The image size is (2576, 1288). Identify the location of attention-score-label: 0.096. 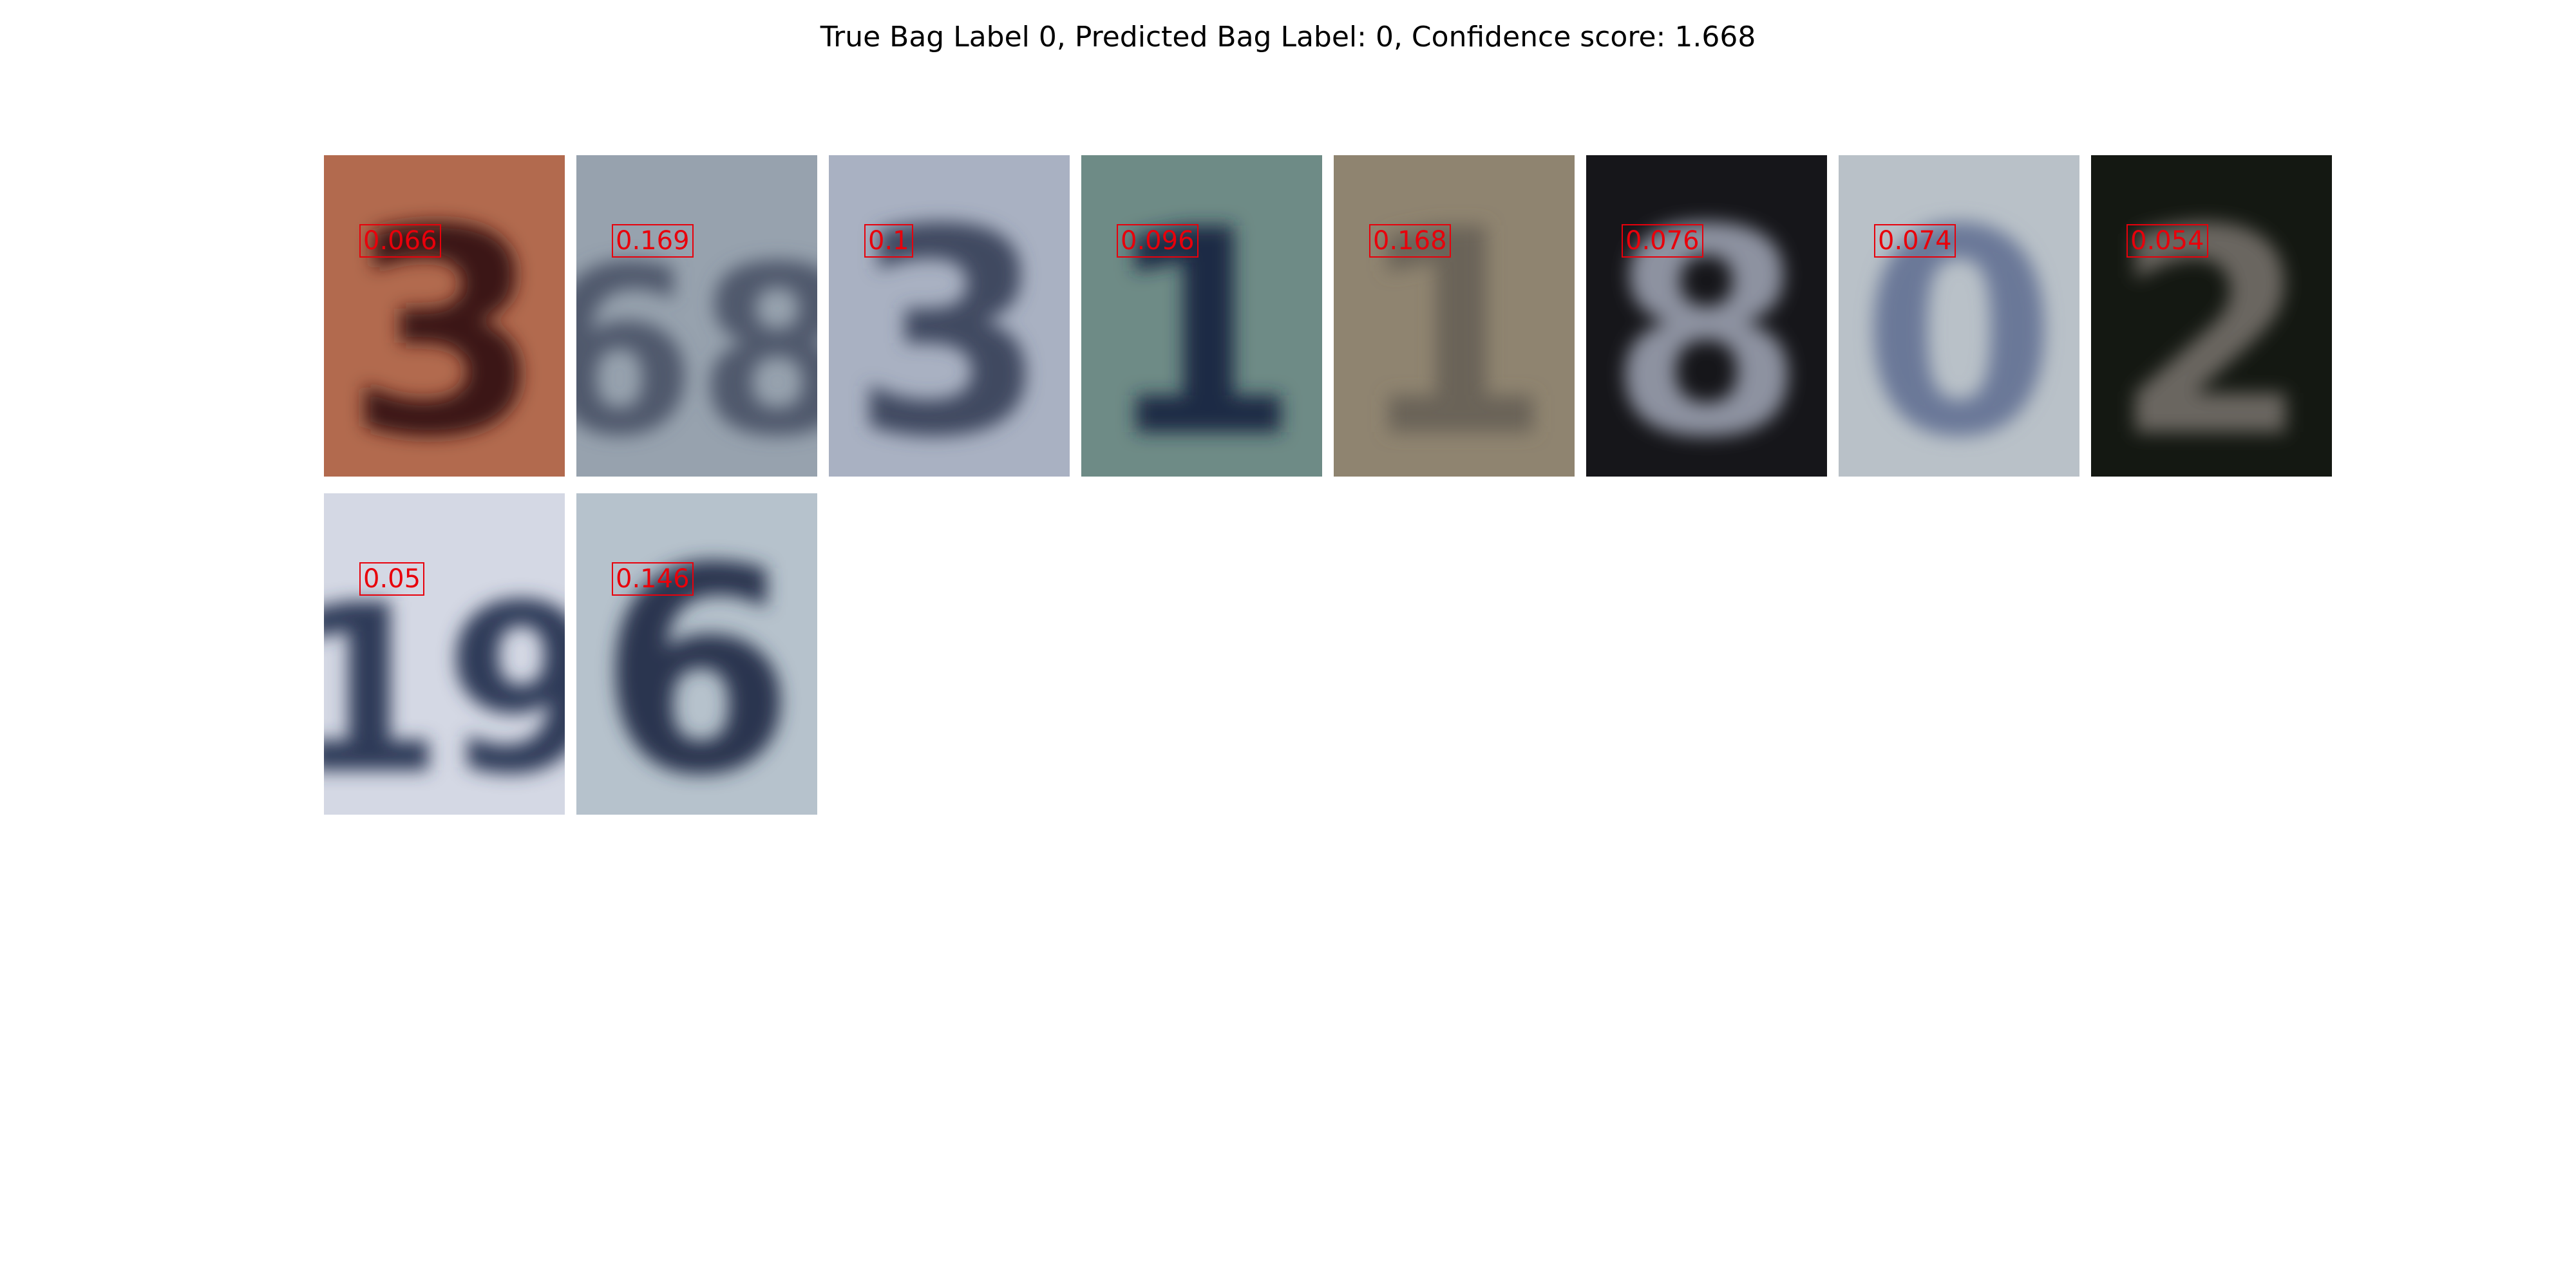
(1157, 241).